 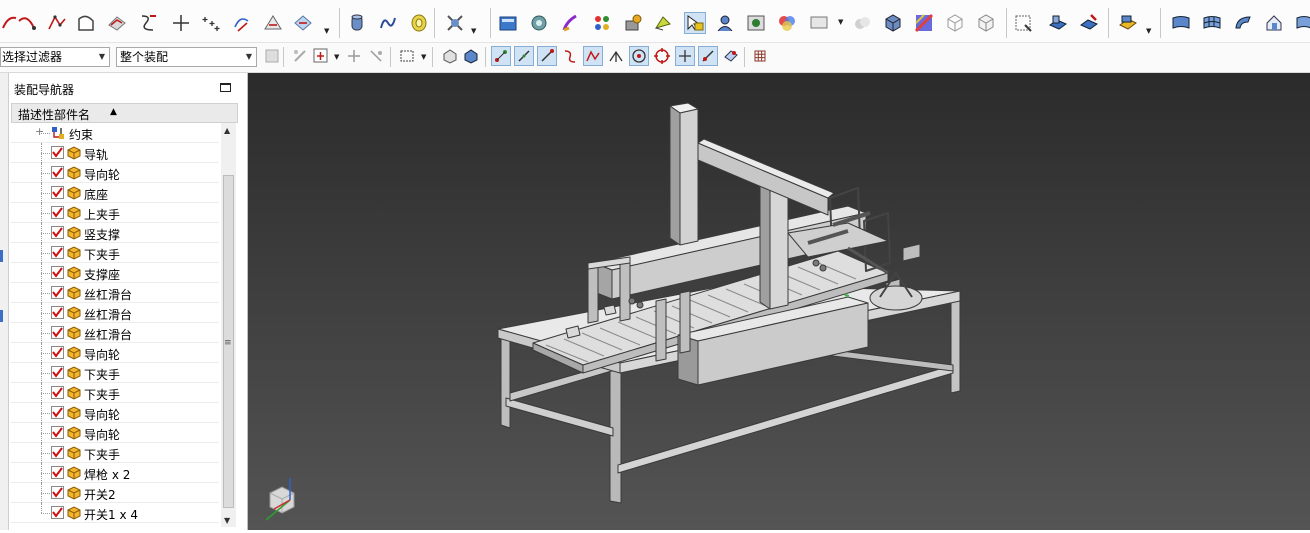 What do you see at coordinates (1128, 23) in the screenshot?
I see `part-icon` at bounding box center [1128, 23].